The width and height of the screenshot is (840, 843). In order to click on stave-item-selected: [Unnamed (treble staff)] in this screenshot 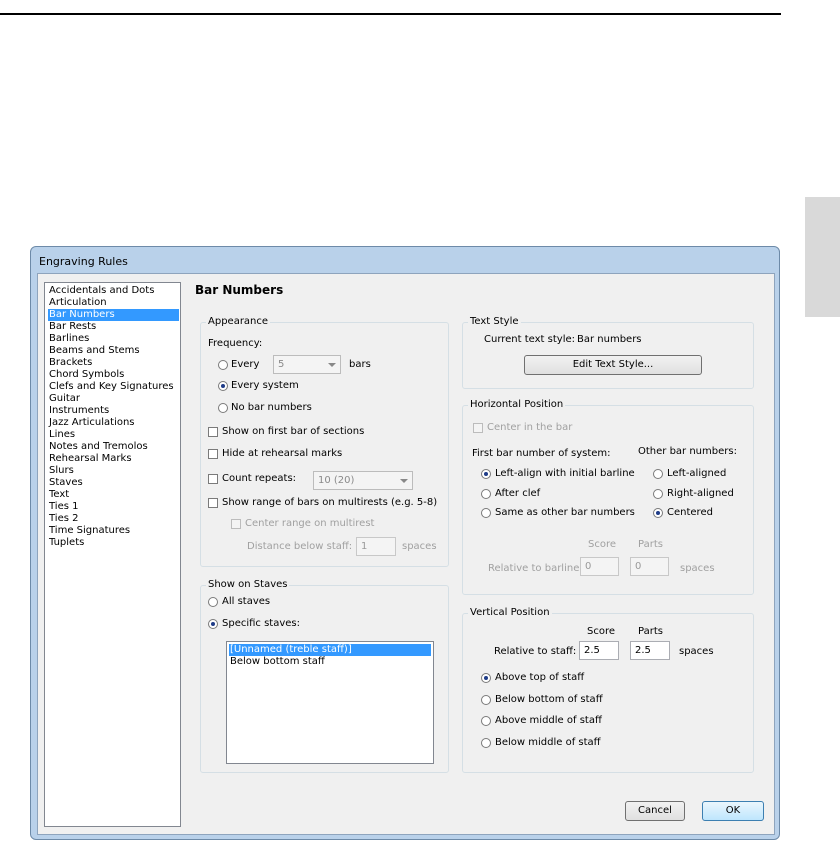, I will do `click(330, 650)`.